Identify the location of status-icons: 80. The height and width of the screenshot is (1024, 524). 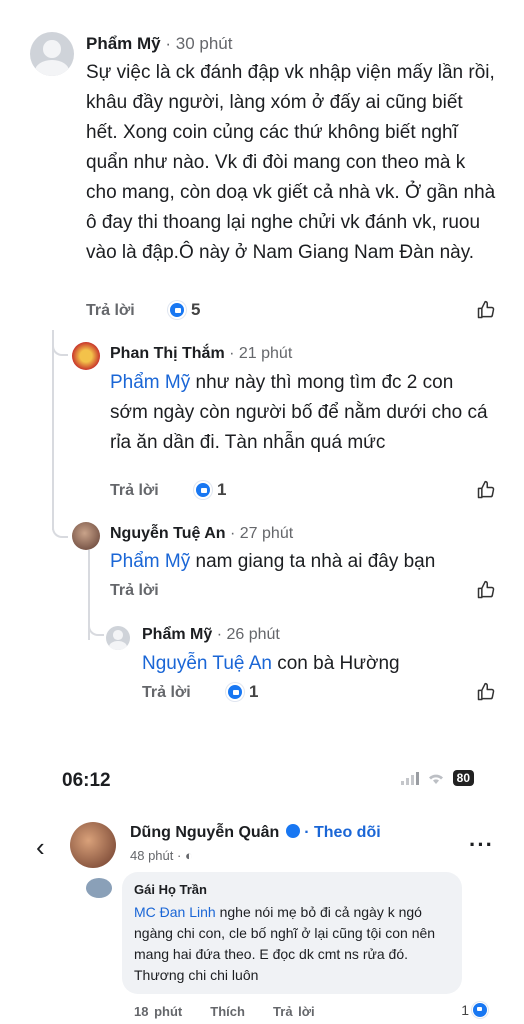
(437, 778).